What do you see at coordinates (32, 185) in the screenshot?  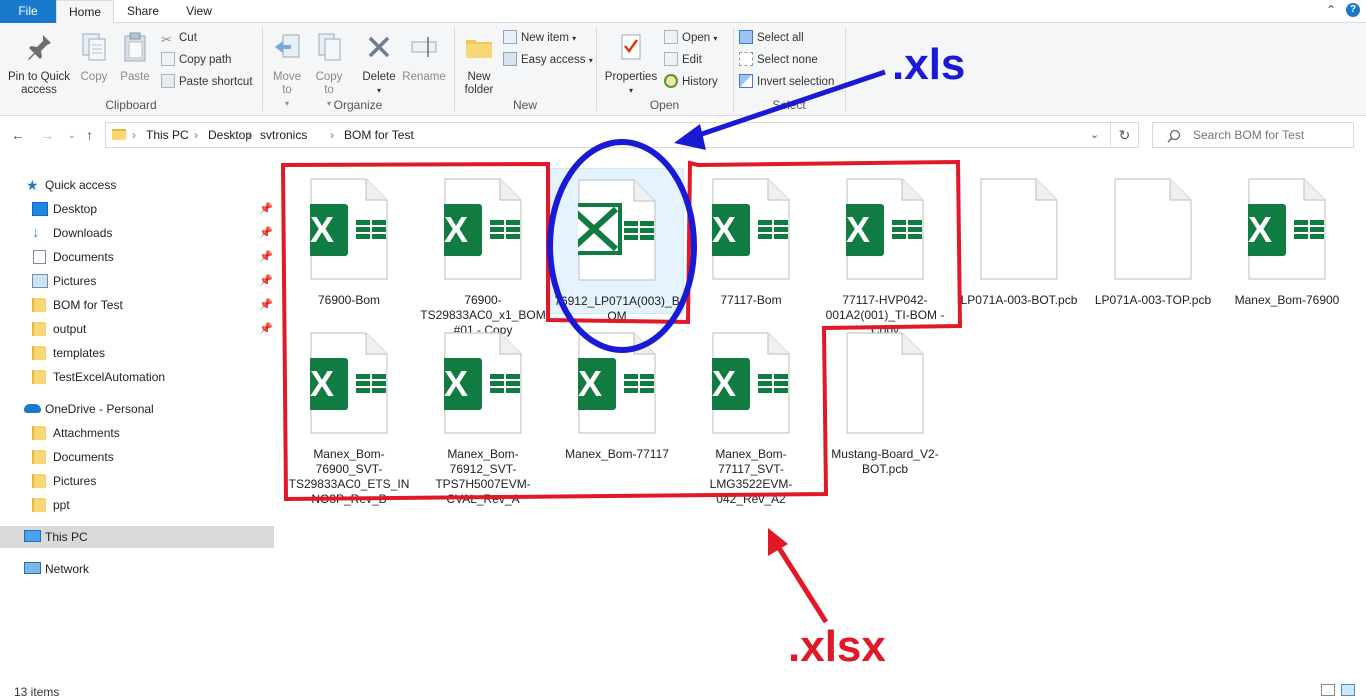 I see `star-icon: ★` at bounding box center [32, 185].